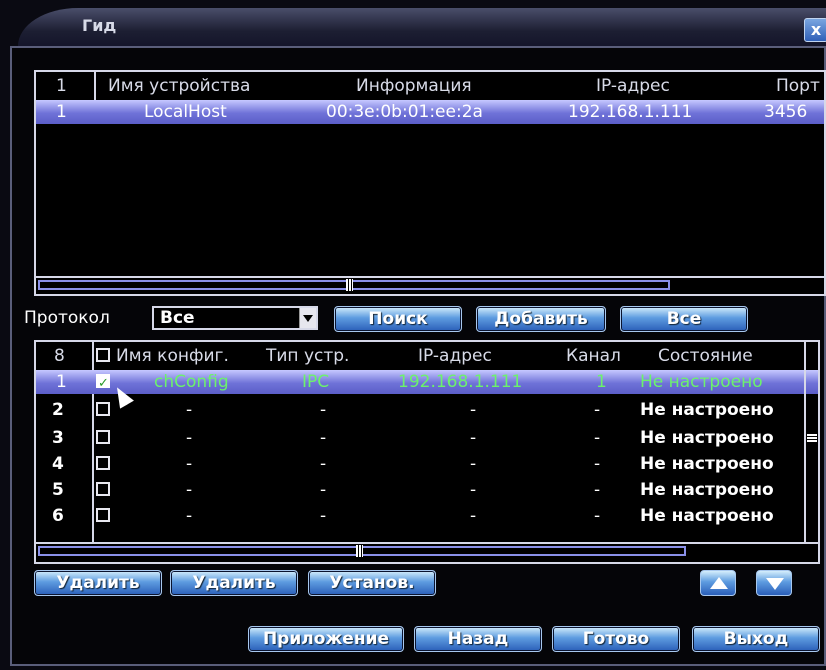  I want to click on channel-num: 1, so click(61, 382).